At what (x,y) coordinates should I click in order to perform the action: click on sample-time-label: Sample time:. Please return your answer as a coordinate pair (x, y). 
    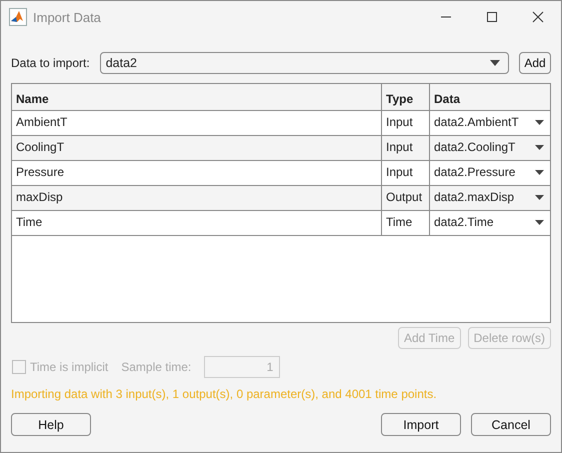
    Looking at the image, I should click on (156, 367).